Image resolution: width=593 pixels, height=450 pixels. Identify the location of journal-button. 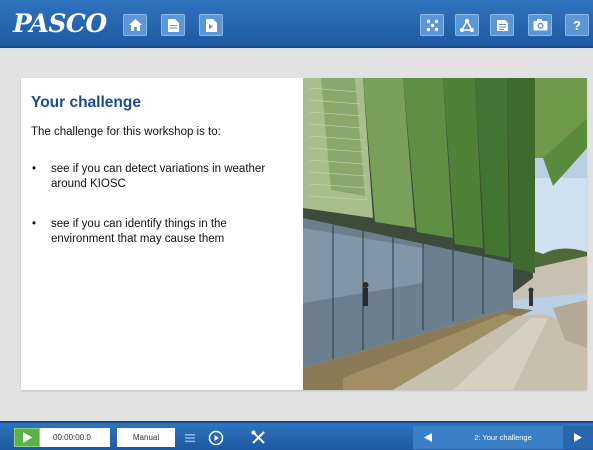
(502, 25).